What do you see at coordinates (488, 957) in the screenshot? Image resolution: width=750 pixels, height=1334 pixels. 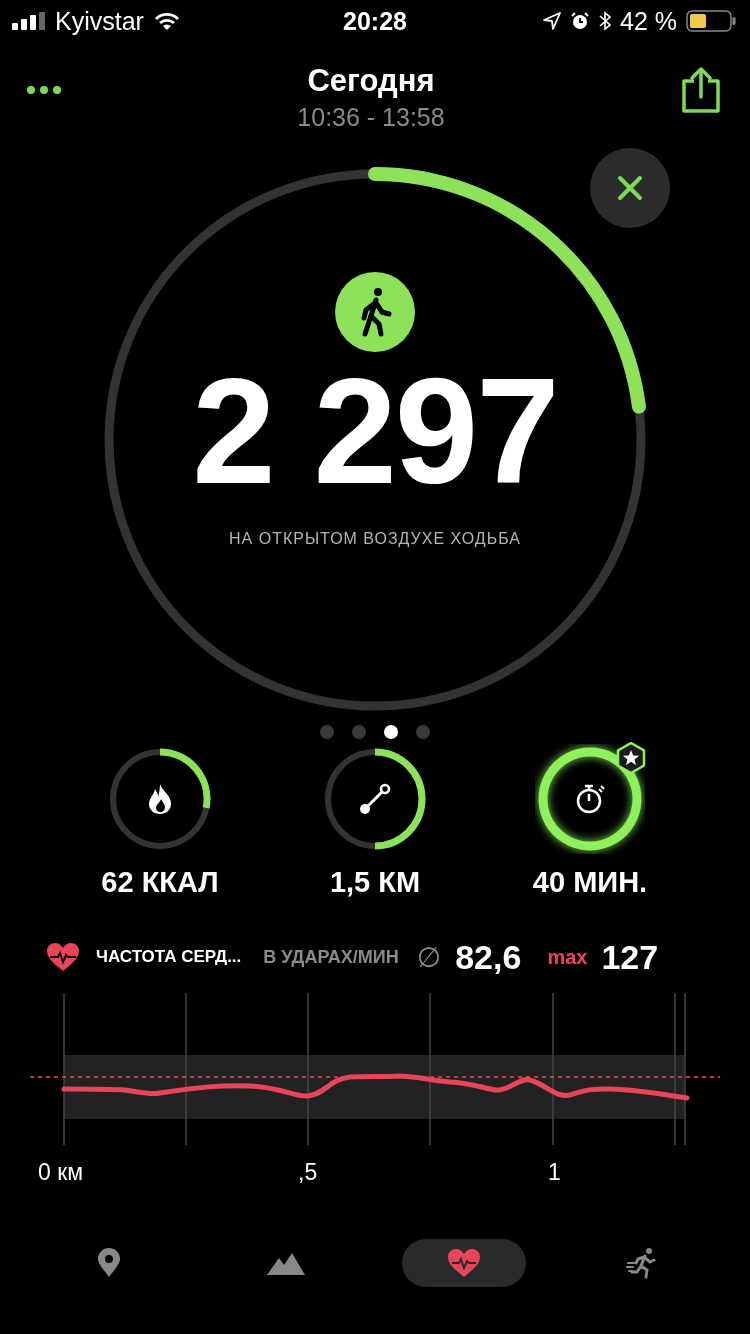 I see `average-value: 82,6` at bounding box center [488, 957].